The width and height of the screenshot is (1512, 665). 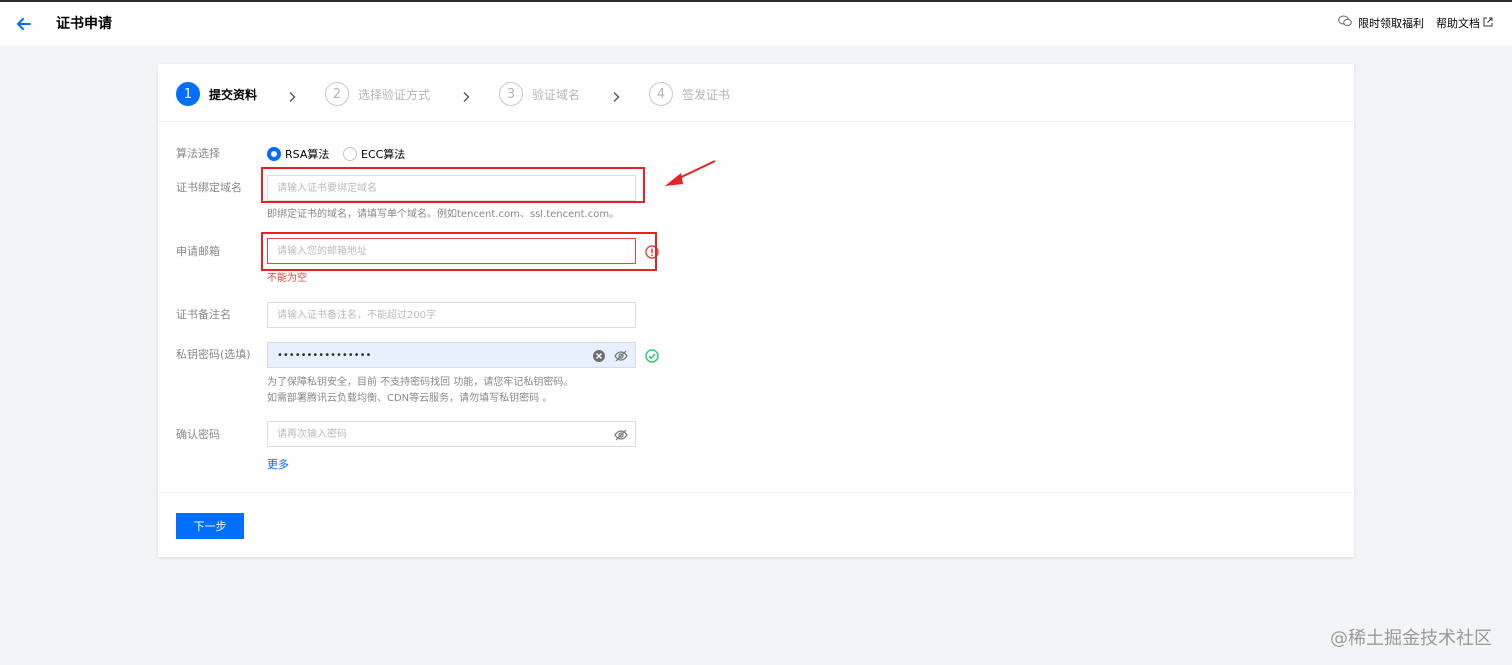 I want to click on step-number: 1, so click(x=188, y=94).